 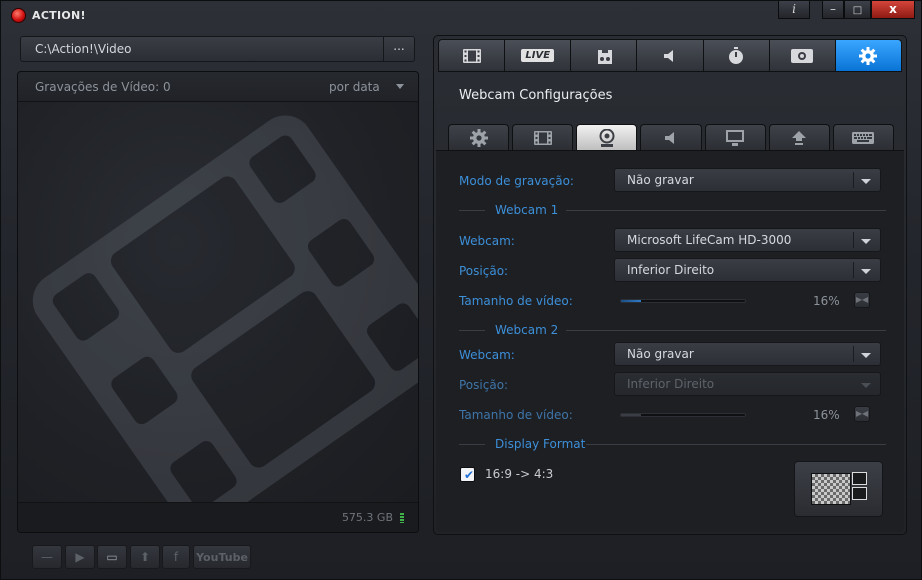 I want to click on webcam2-size-label: Tamanho de vídeo:, so click(x=516, y=415).